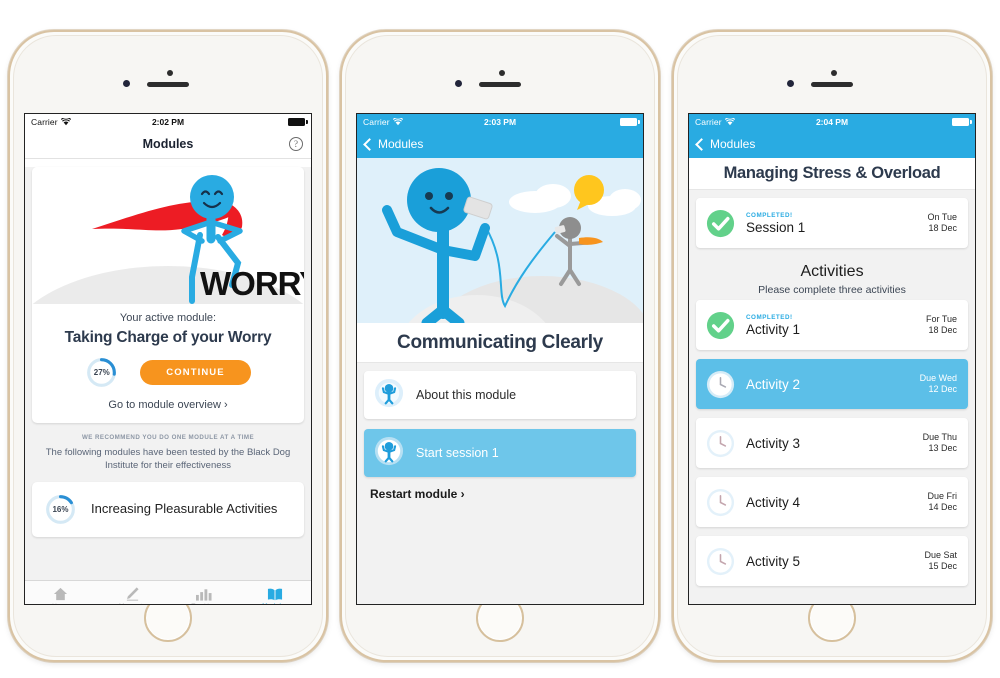 Image resolution: width=1000 pixels, height=678 pixels. I want to click on tab-home: Home, so click(61, 595).